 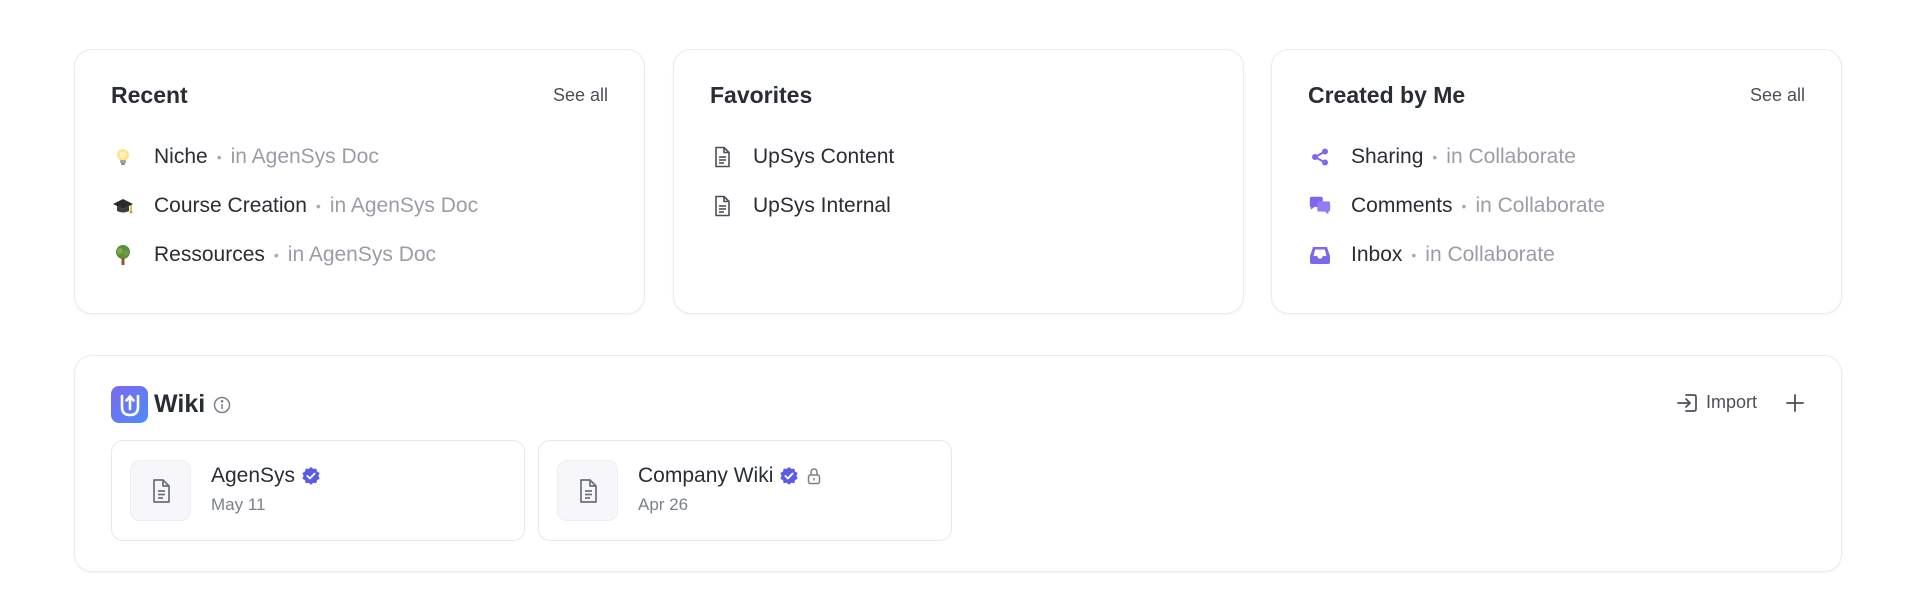 I want to click on share-icon, so click(x=1320, y=157).